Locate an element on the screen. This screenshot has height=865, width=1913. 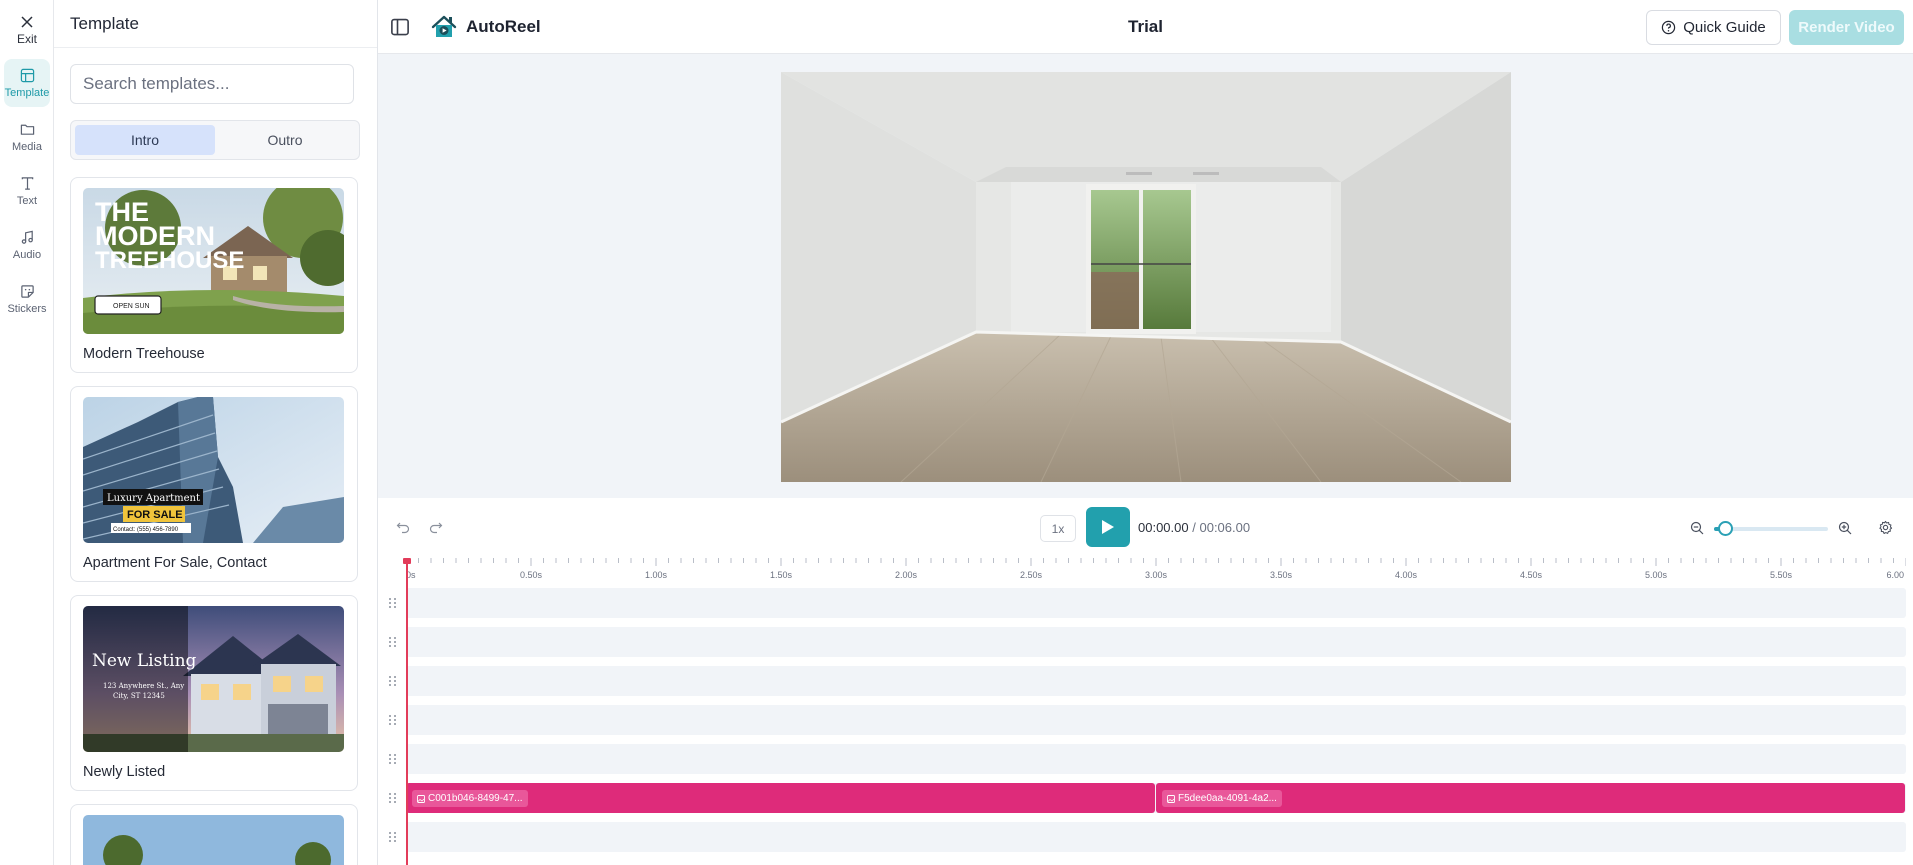
current-time: 00:00.00 is located at coordinates (1163, 527).